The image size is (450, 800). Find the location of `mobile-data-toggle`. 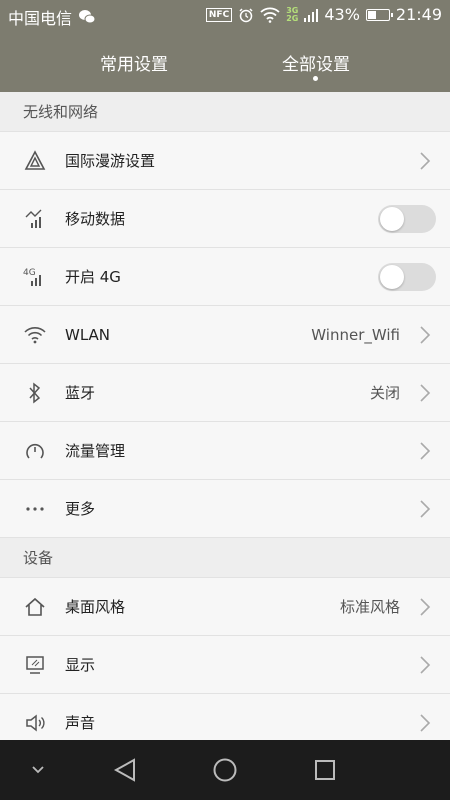

mobile-data-toggle is located at coordinates (407, 218).